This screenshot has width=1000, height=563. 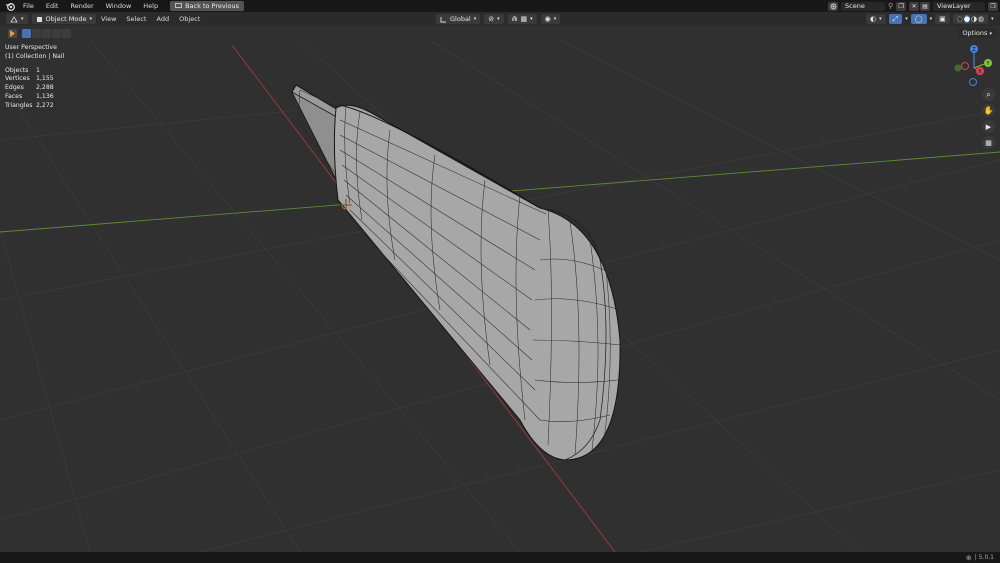 I want to click on gizmo-neg-x-button, so click(x=965, y=66).